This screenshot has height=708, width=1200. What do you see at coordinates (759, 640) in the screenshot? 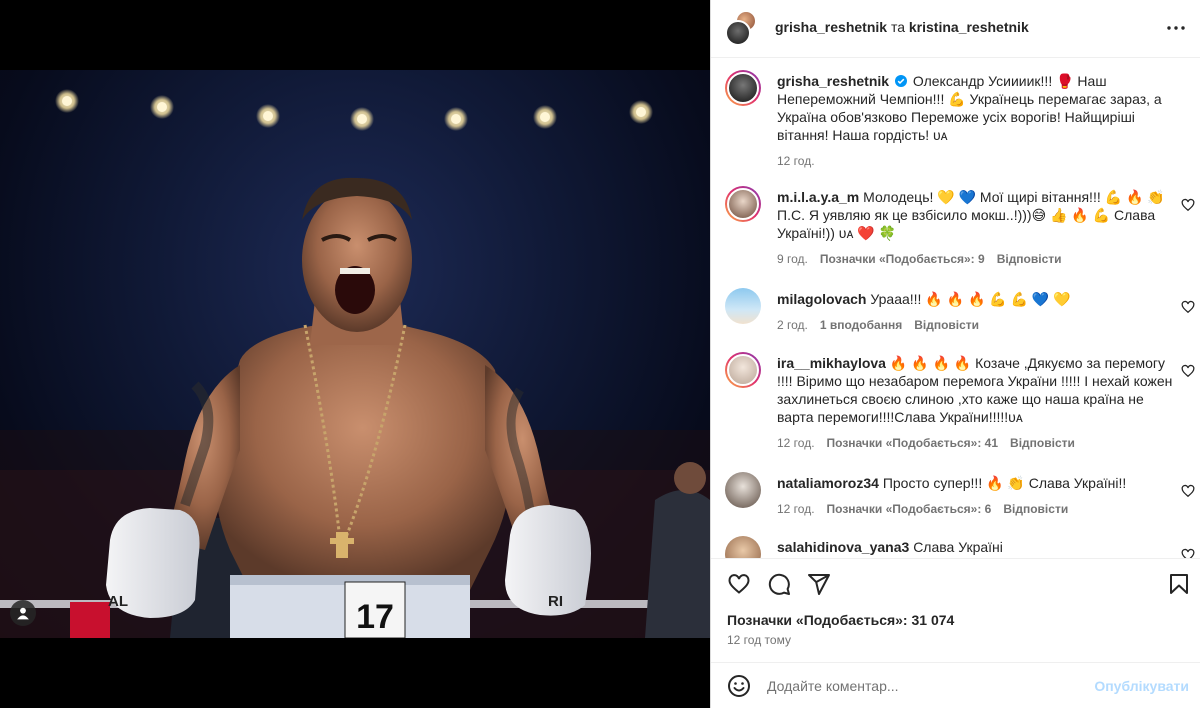
I see `post-time: 12 год тому` at bounding box center [759, 640].